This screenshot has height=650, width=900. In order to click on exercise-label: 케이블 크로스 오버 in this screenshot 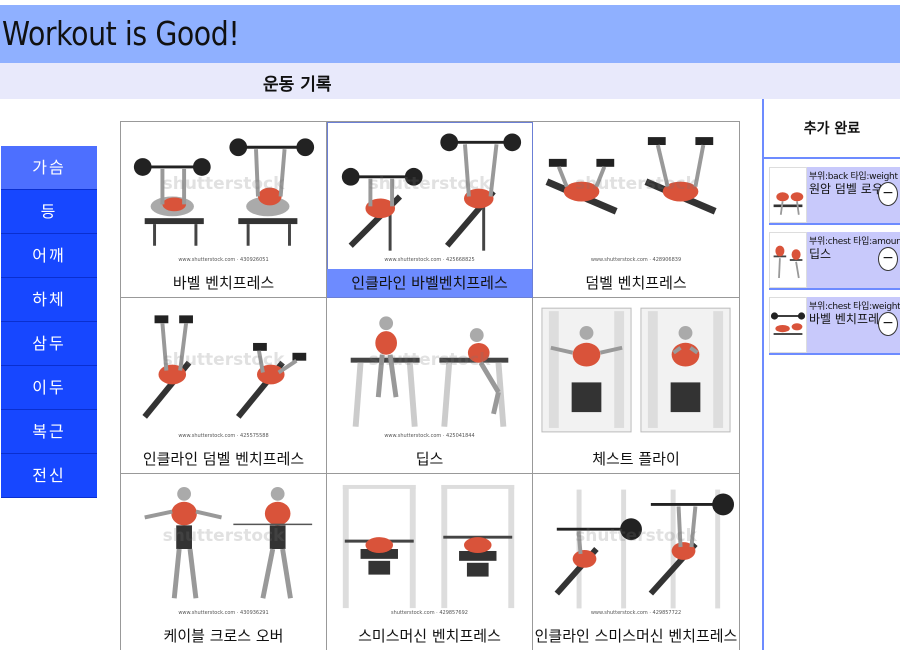, I will do `click(223, 636)`.